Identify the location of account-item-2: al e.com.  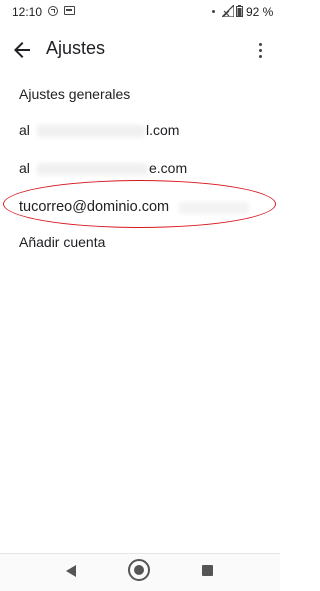
(139, 169).